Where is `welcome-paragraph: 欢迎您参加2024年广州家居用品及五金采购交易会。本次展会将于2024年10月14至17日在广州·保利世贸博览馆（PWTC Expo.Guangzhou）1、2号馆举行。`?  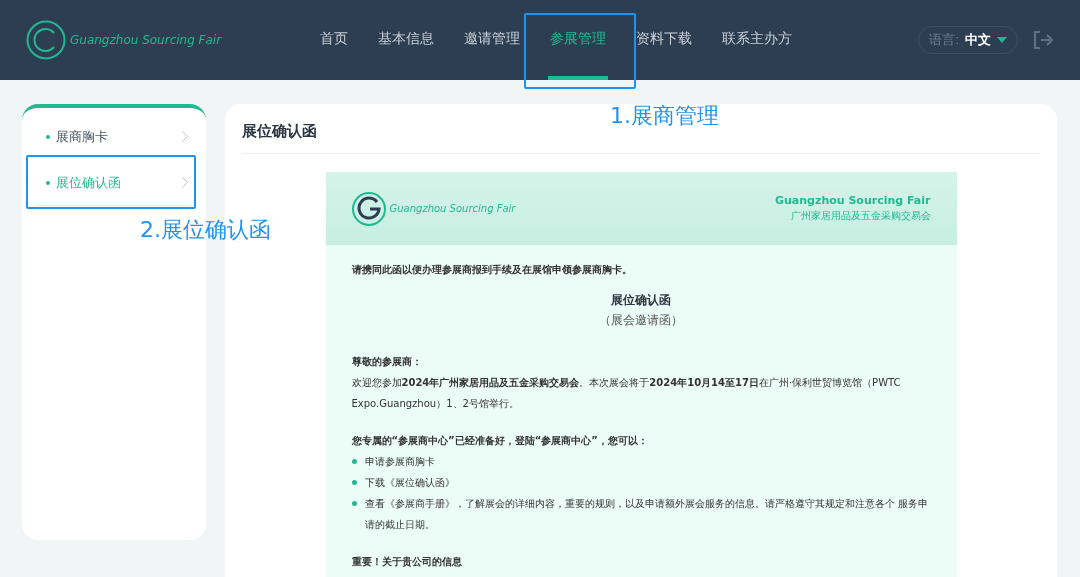
welcome-paragraph: 欢迎您参加2024年广州家居用品及五金采购交易会。本次展会将于2024年10月14至17日在广州·保利世贸博览馆（PWTC Expo.Guangzhou）1、2号馆举行。 is located at coordinates (626, 393).